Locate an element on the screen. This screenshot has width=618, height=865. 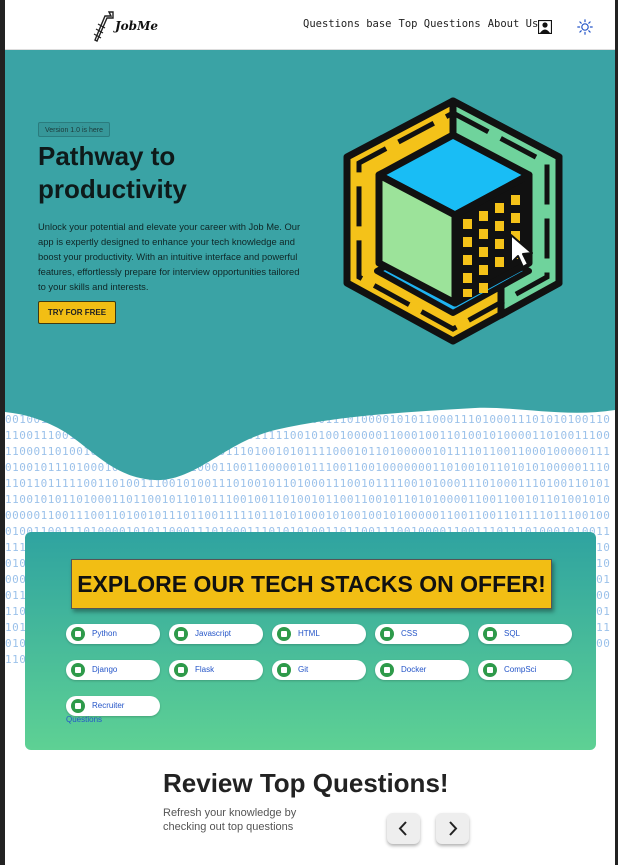
hero-wave is located at coordinates (310, 438).